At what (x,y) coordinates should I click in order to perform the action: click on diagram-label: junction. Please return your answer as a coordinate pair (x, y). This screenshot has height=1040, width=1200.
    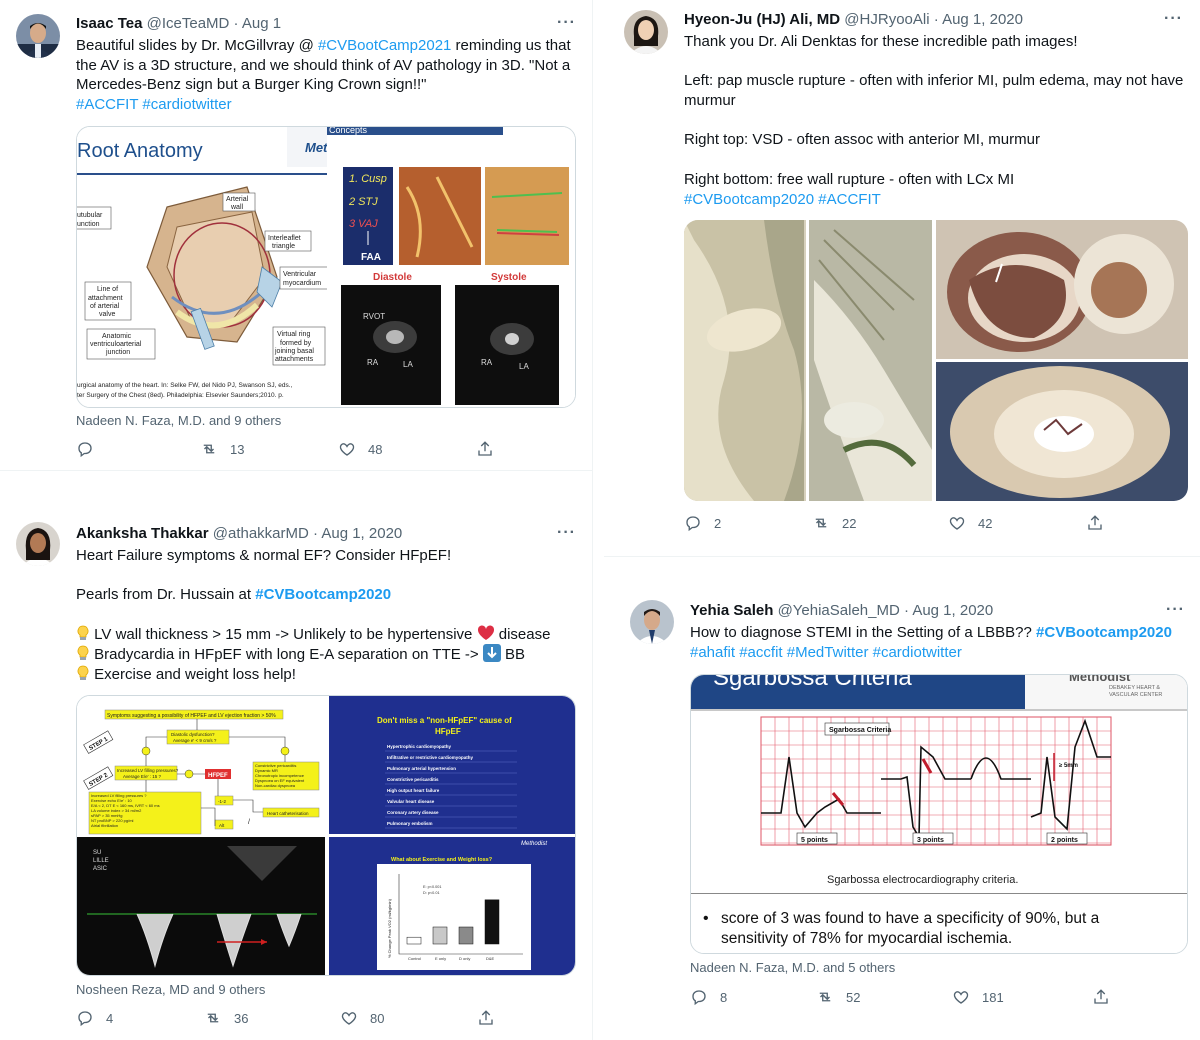
    Looking at the image, I should click on (117, 352).